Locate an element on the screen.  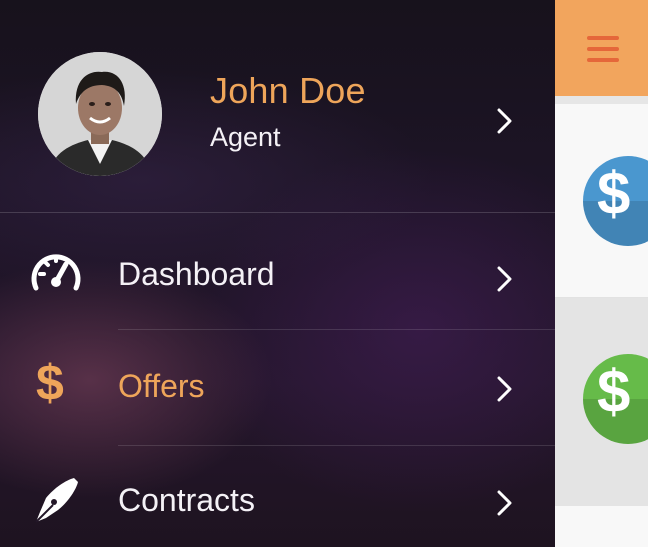
speedometer-icon is located at coordinates (56, 272).